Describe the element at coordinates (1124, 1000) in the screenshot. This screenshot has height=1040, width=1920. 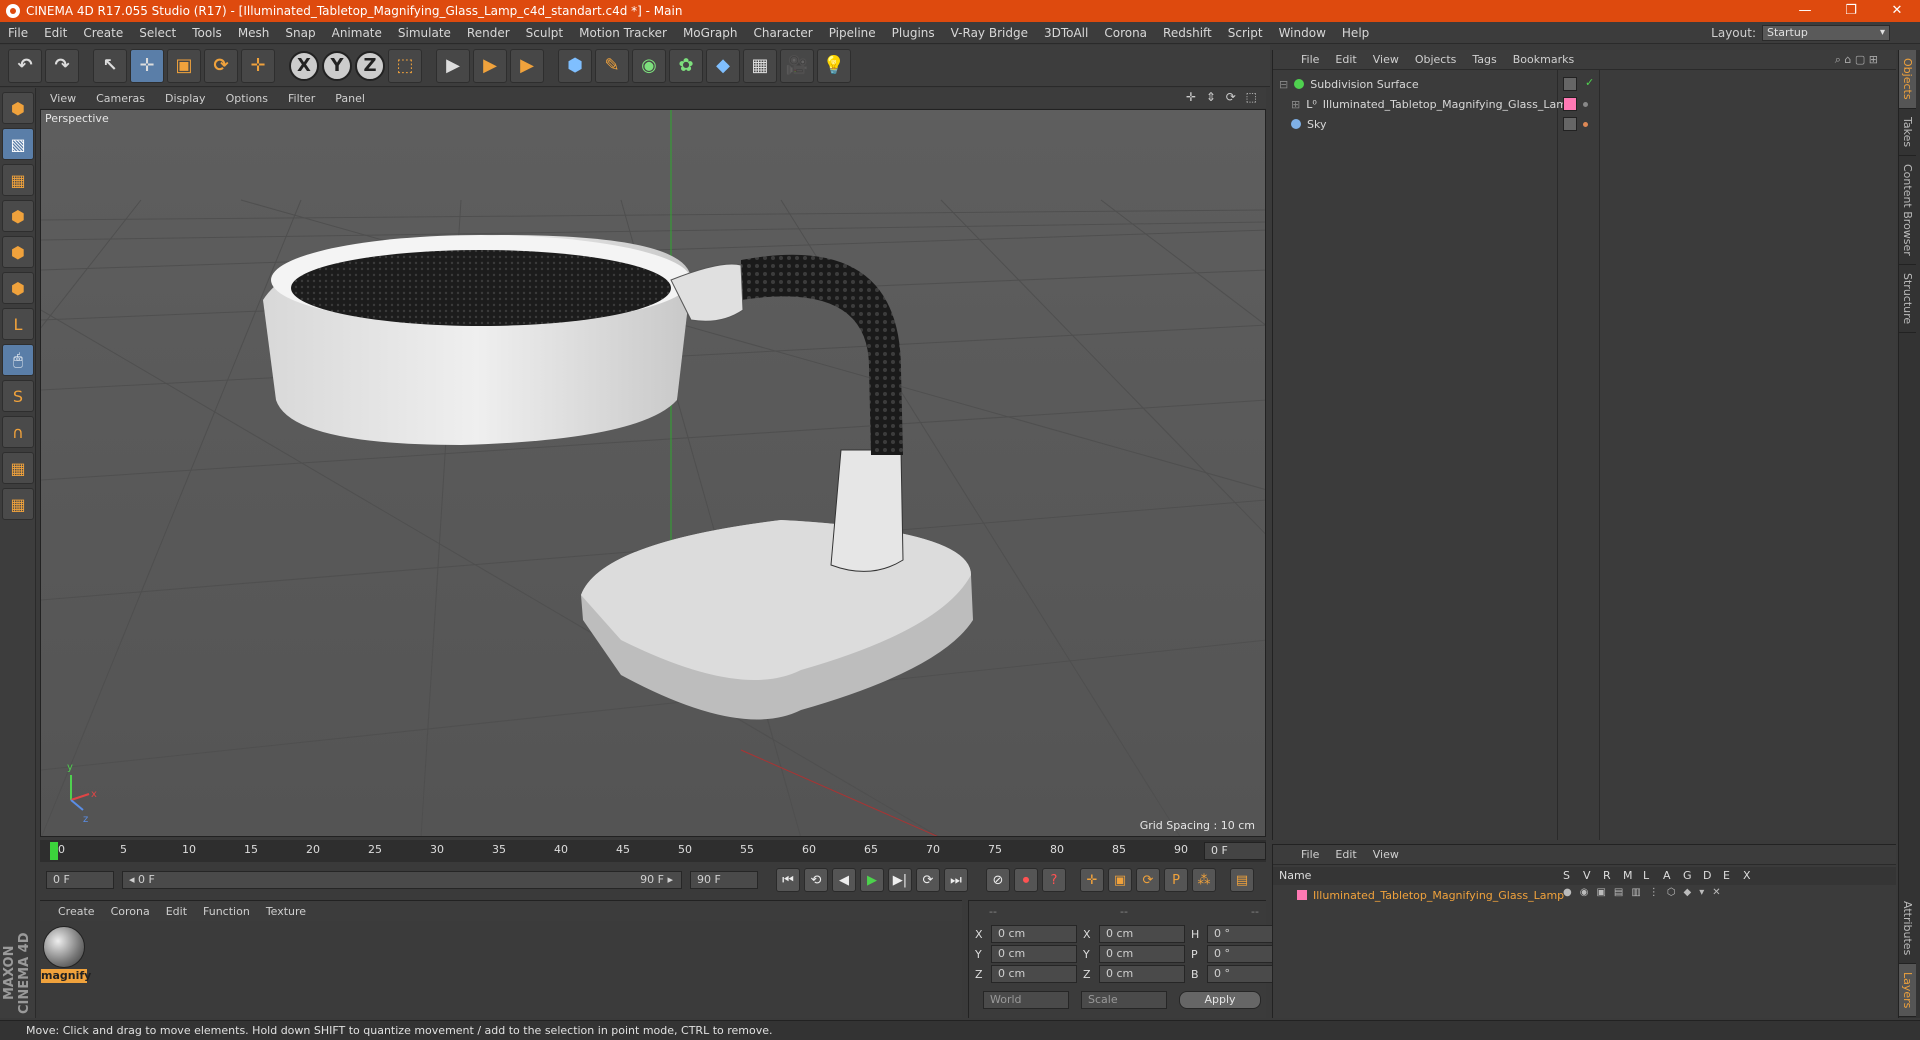
I see `size-mode-dropdown: Scale` at that location.